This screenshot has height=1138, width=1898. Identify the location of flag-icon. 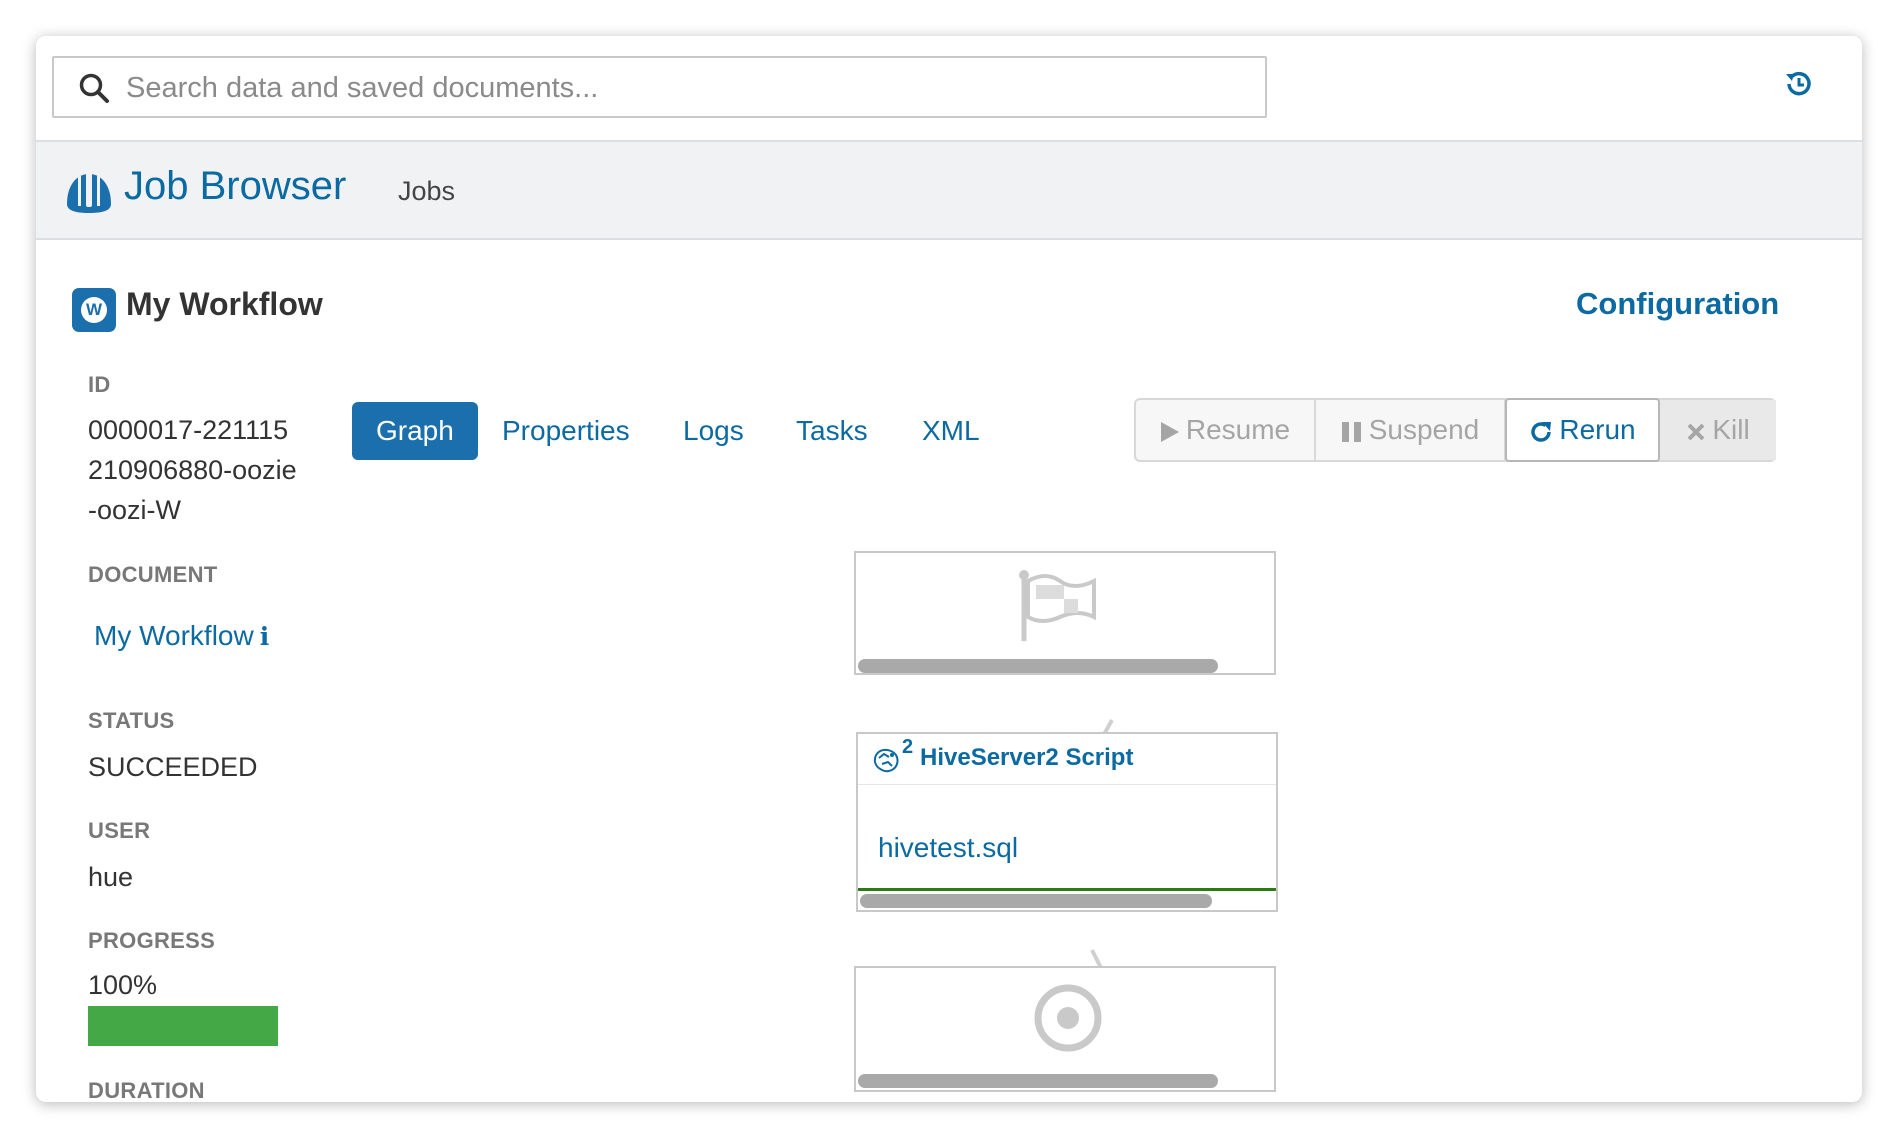
(1057, 605).